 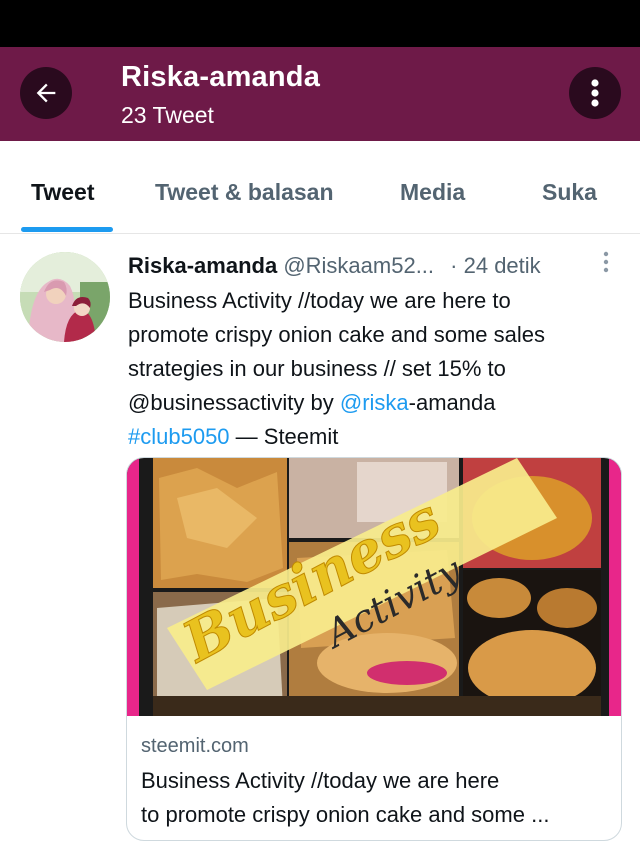 I want to click on card-domain: steemit.com, so click(x=195, y=746).